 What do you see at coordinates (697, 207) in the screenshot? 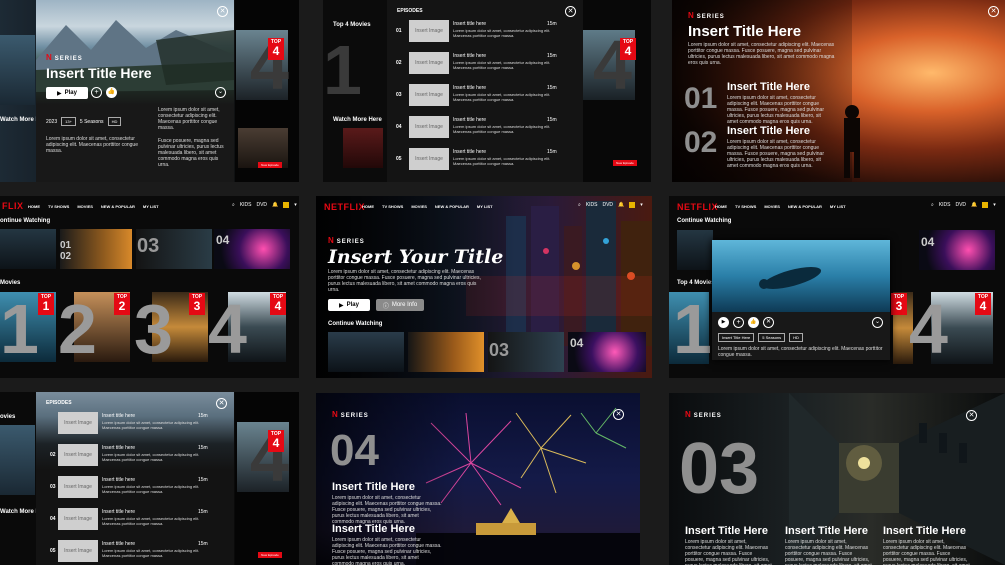
I see `netflix-logo: NETFLIX` at bounding box center [697, 207].